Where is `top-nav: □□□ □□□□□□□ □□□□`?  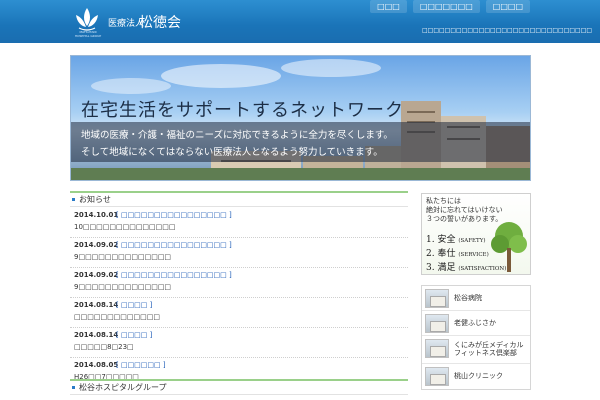
top-nav: □□□ □□□□□□□ □□□□ is located at coordinates (450, 6).